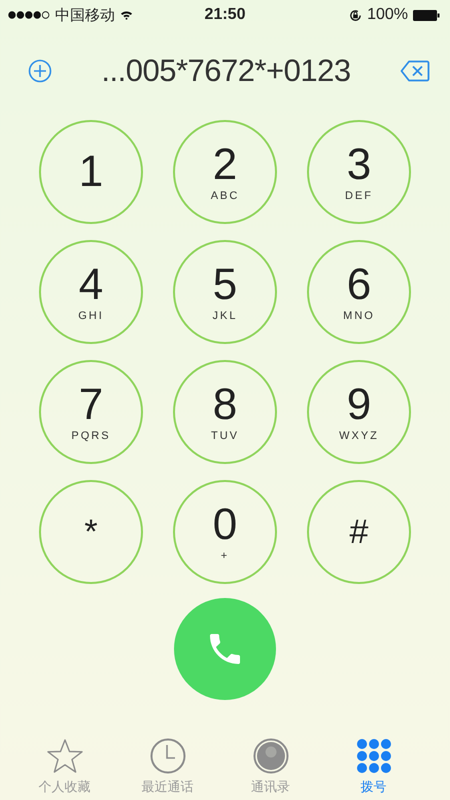 Image resolution: width=450 pixels, height=800 pixels. Describe the element at coordinates (225, 532) in the screenshot. I see `keypad-key: 0 +` at that location.